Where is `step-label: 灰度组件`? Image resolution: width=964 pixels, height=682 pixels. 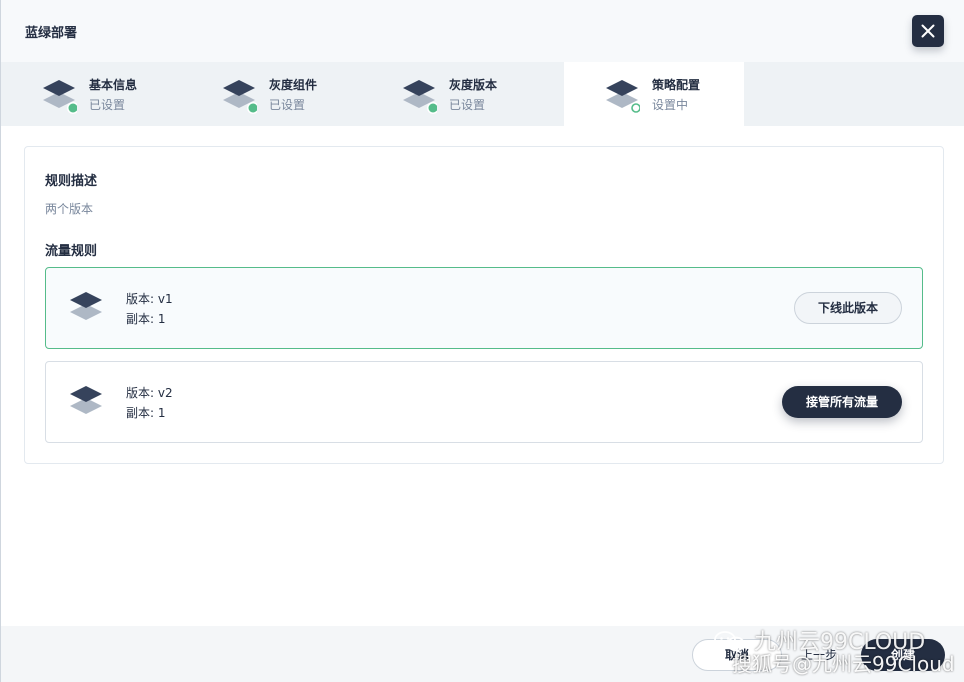
step-label: 灰度组件 is located at coordinates (293, 85).